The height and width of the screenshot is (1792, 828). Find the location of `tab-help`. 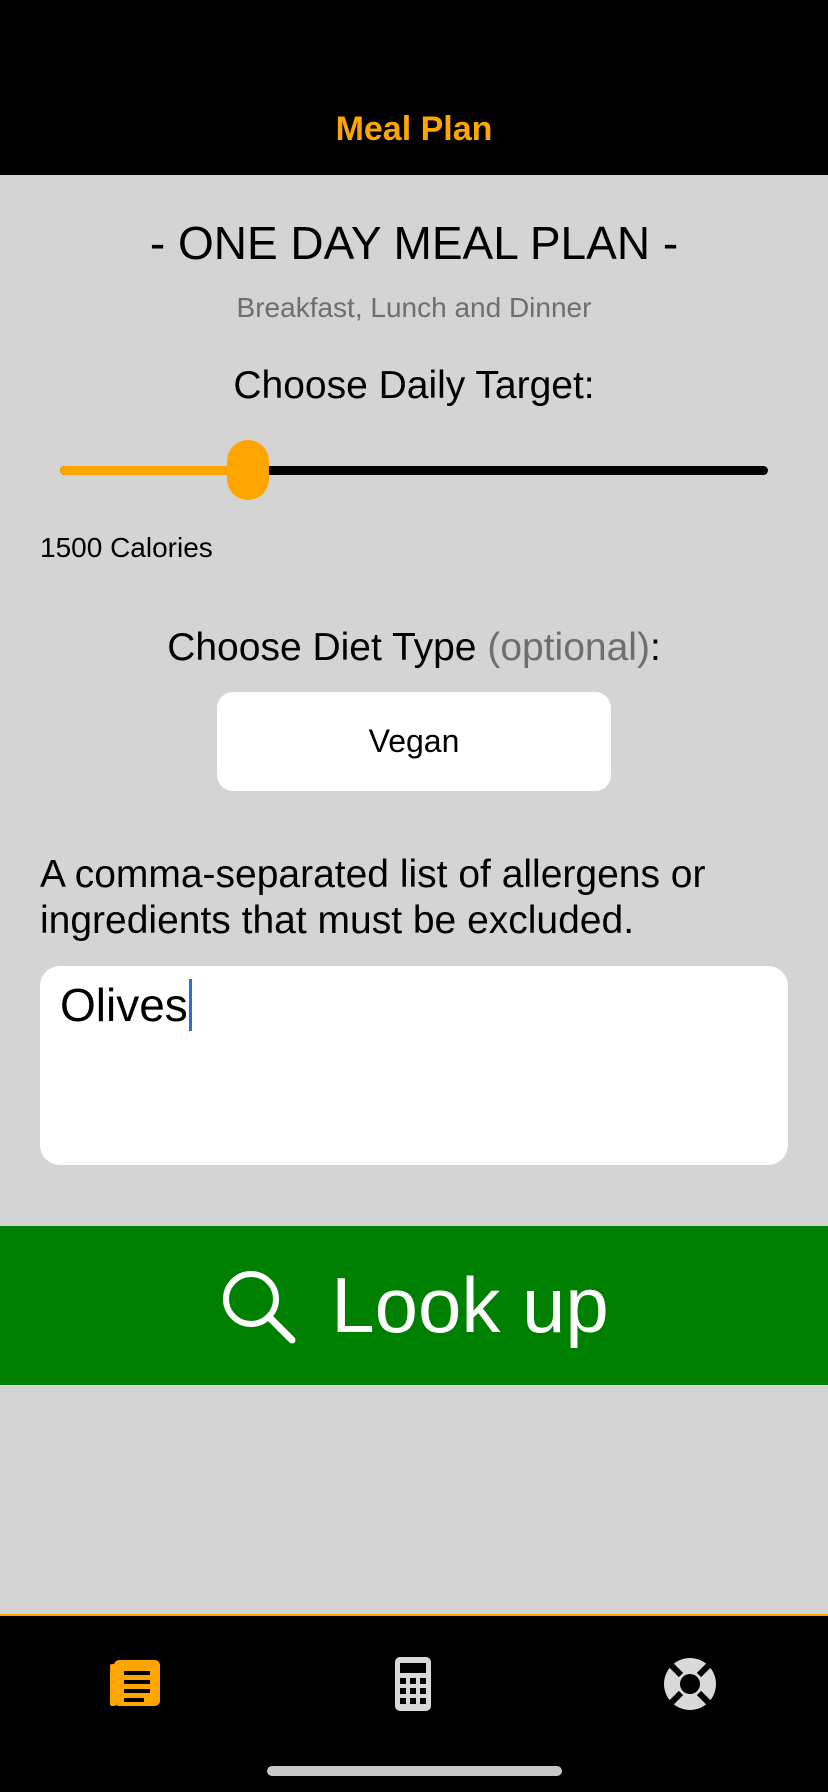

tab-help is located at coordinates (690, 1684).